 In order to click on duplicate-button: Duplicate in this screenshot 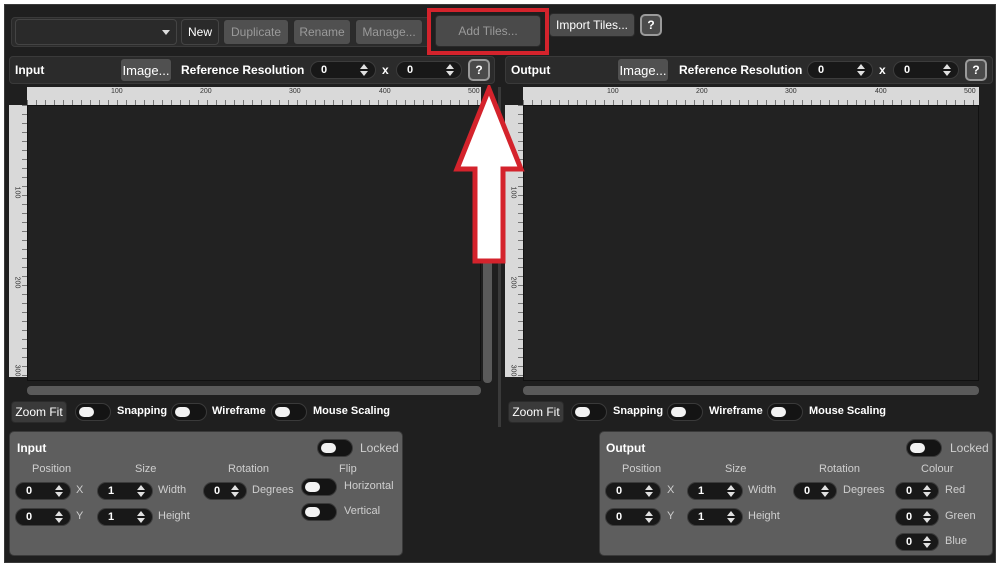, I will do `click(256, 32)`.